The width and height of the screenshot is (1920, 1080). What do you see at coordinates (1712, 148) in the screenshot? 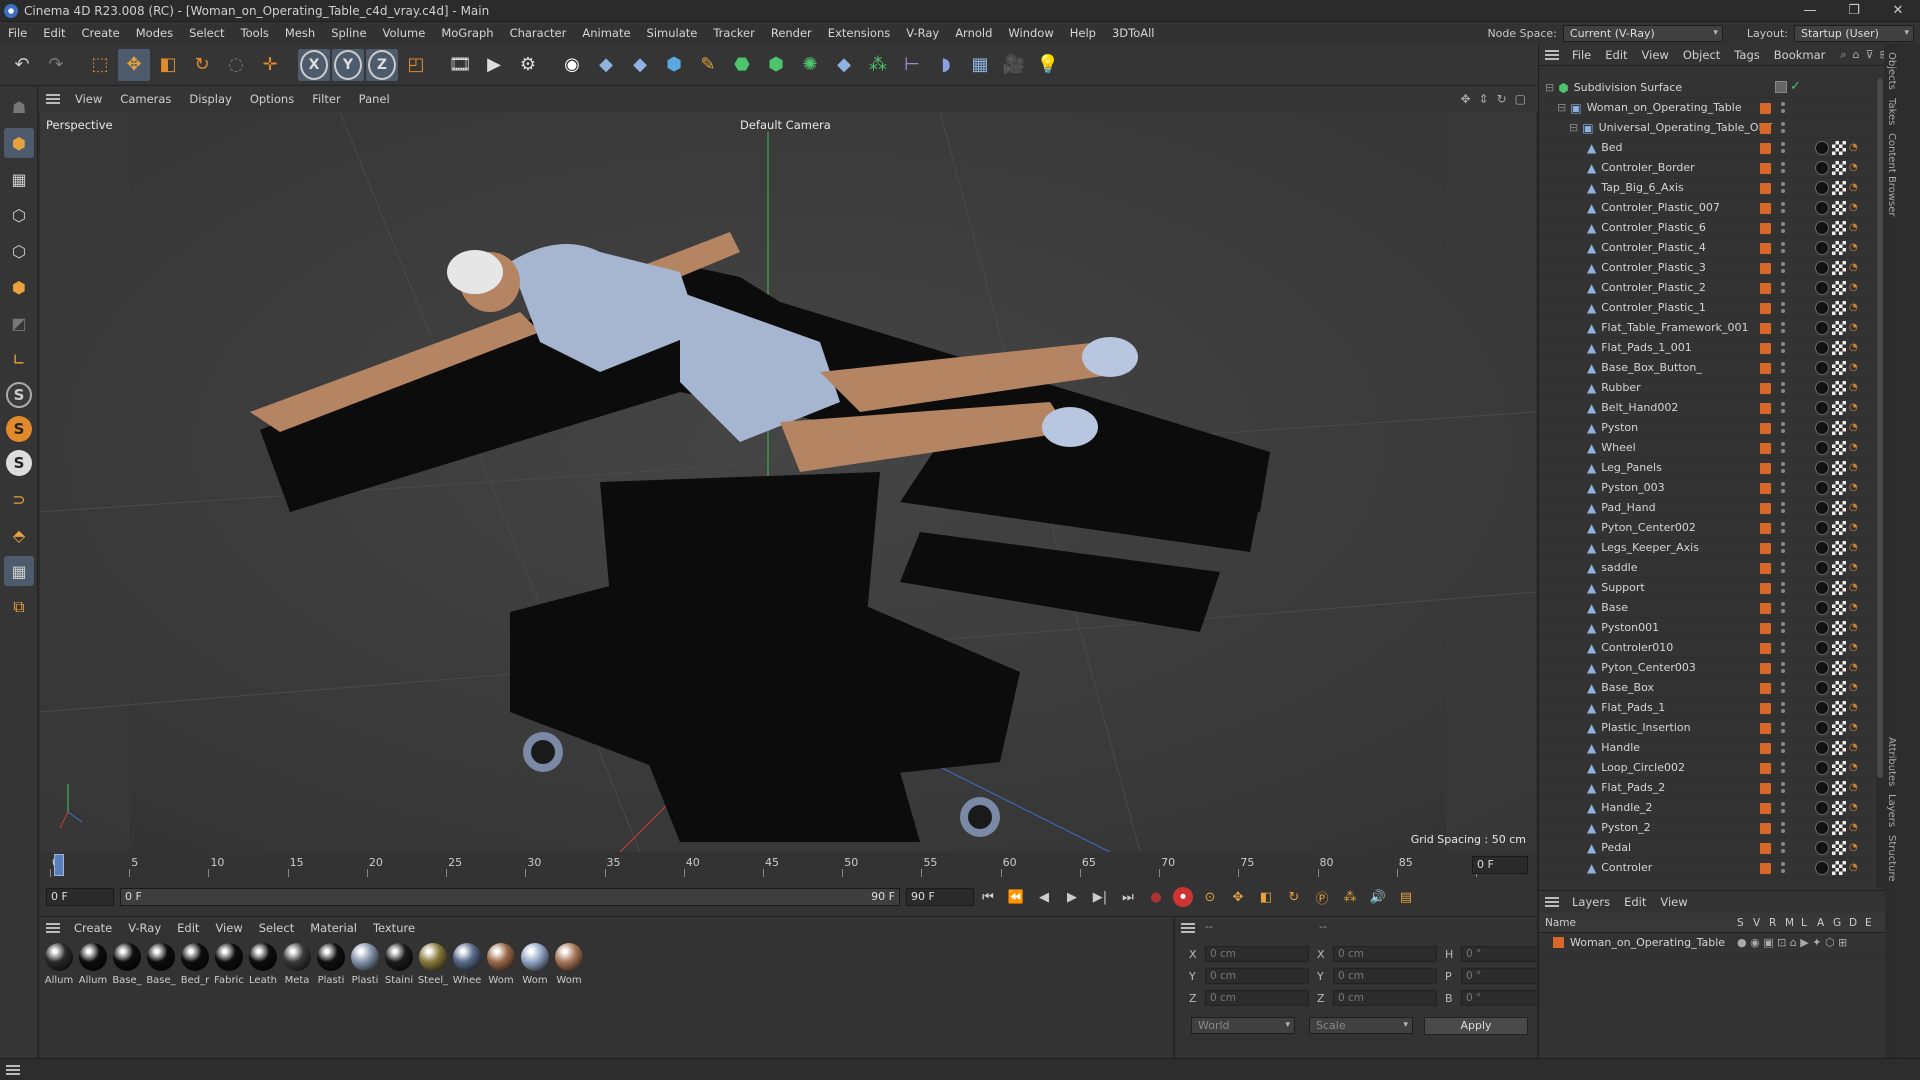
I see `tree-item: ▲ Bed ◔` at bounding box center [1712, 148].